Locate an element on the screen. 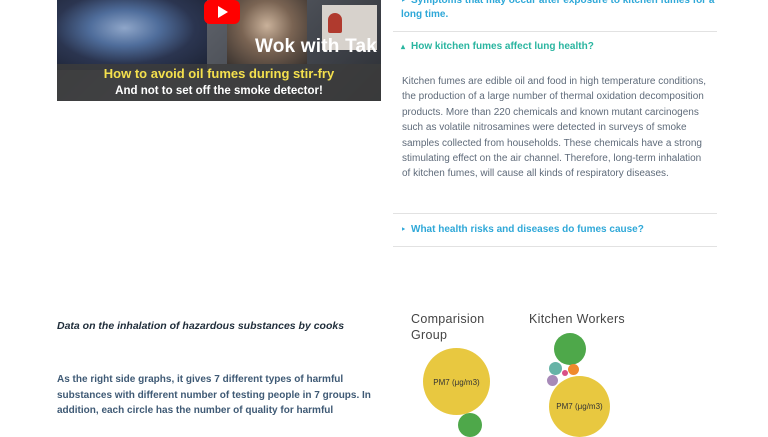  comparison-group-title: Comparision Group is located at coordinates (448, 327).